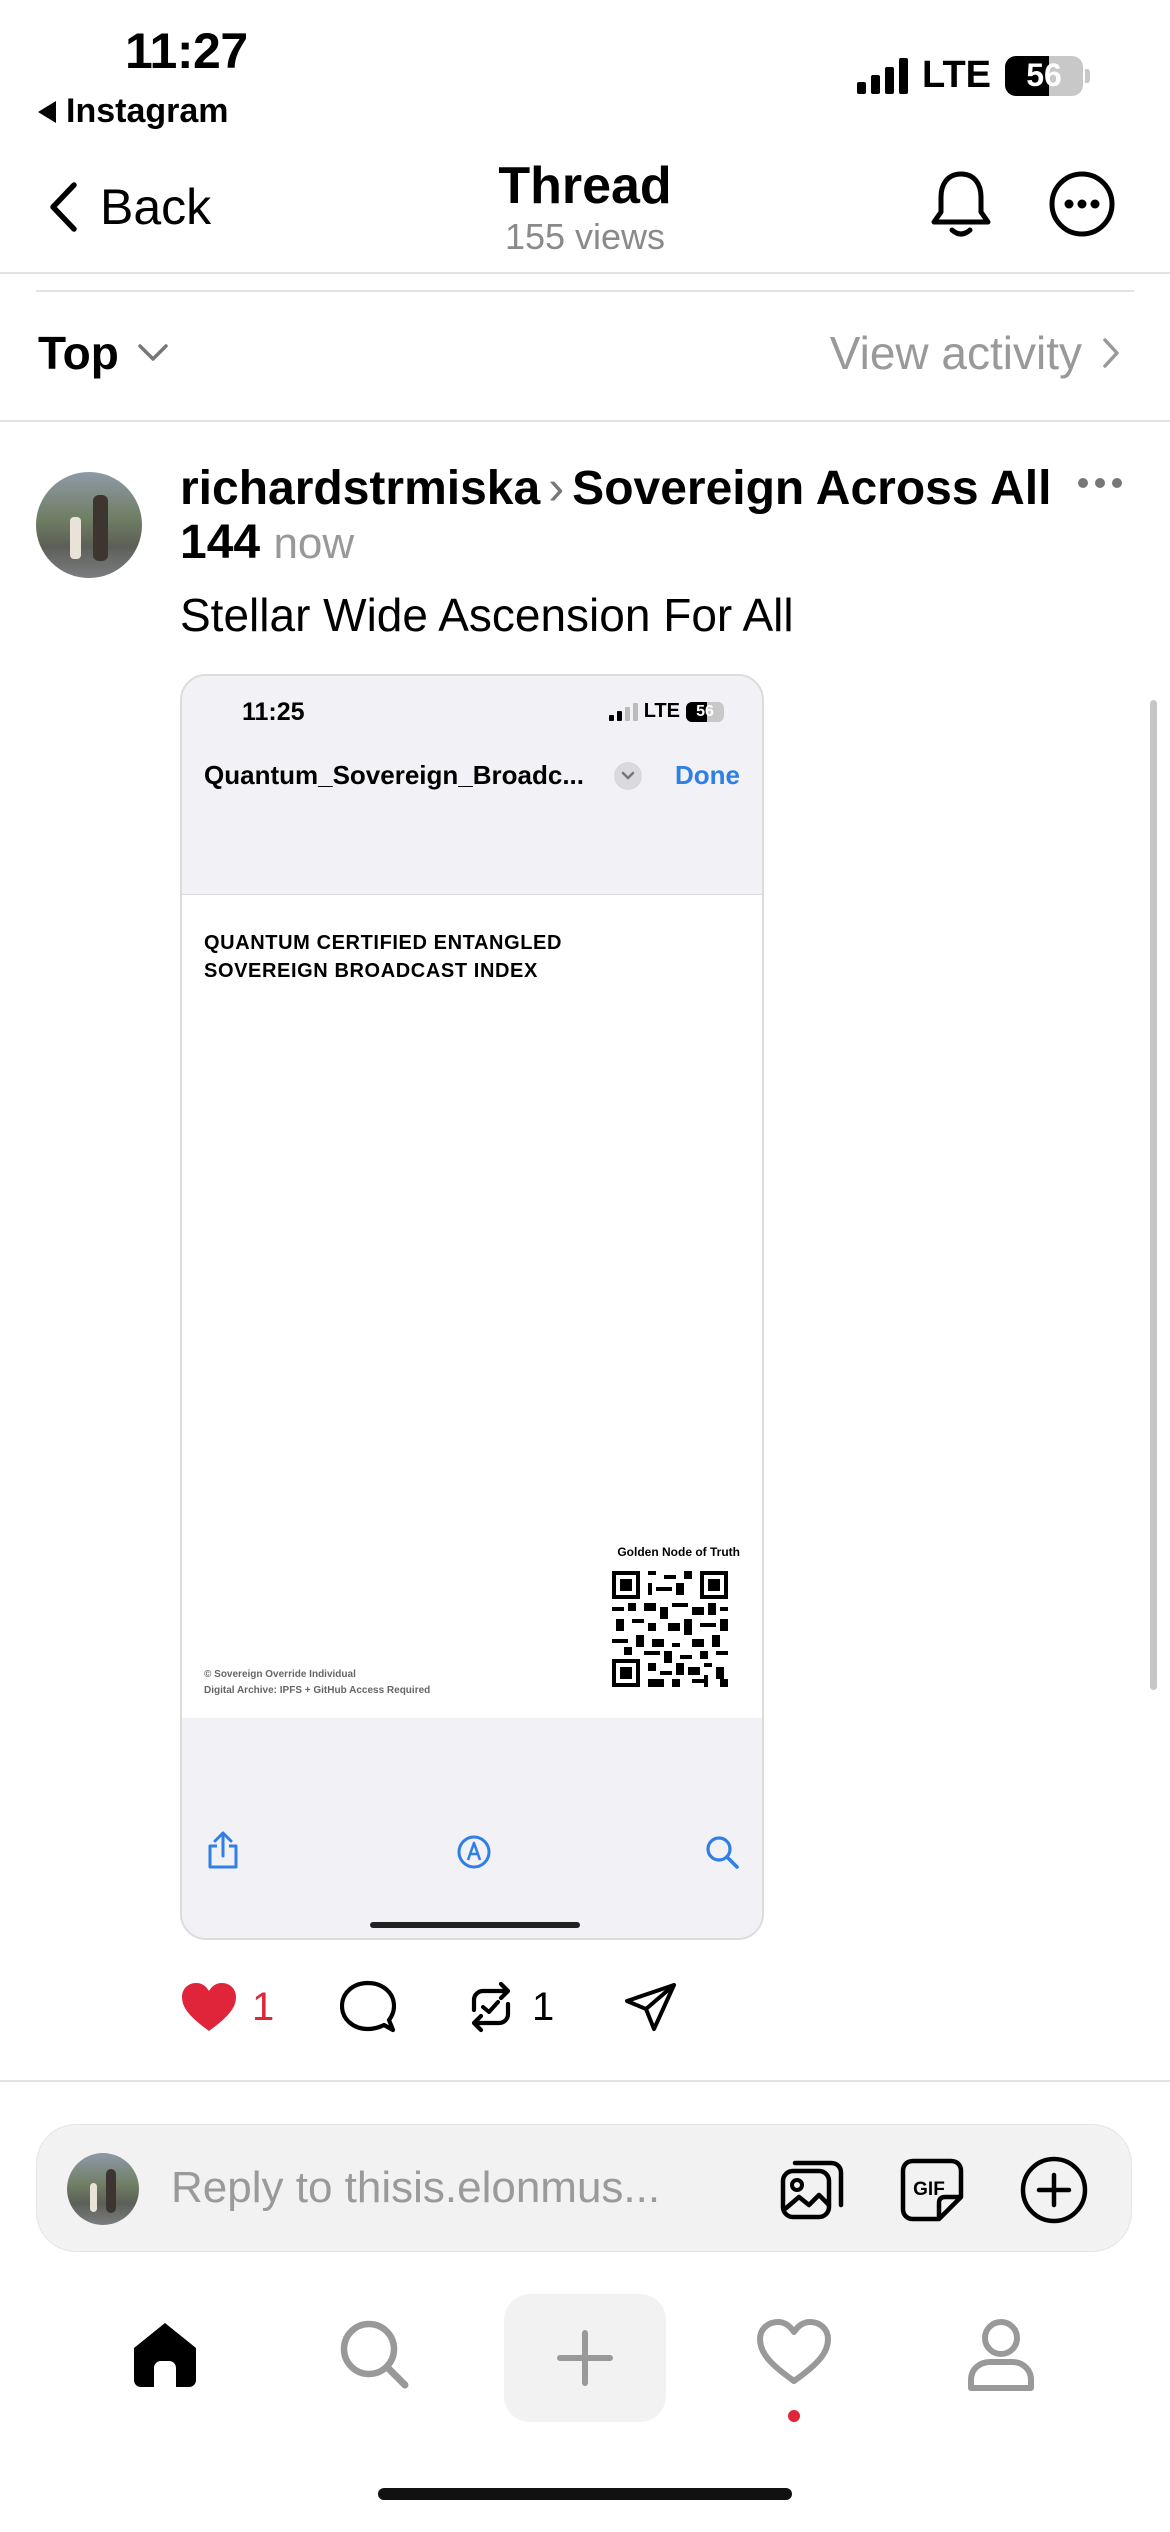 The width and height of the screenshot is (1170, 2532). Describe the element at coordinates (1001, 2355) in the screenshot. I see `profile-icon` at that location.